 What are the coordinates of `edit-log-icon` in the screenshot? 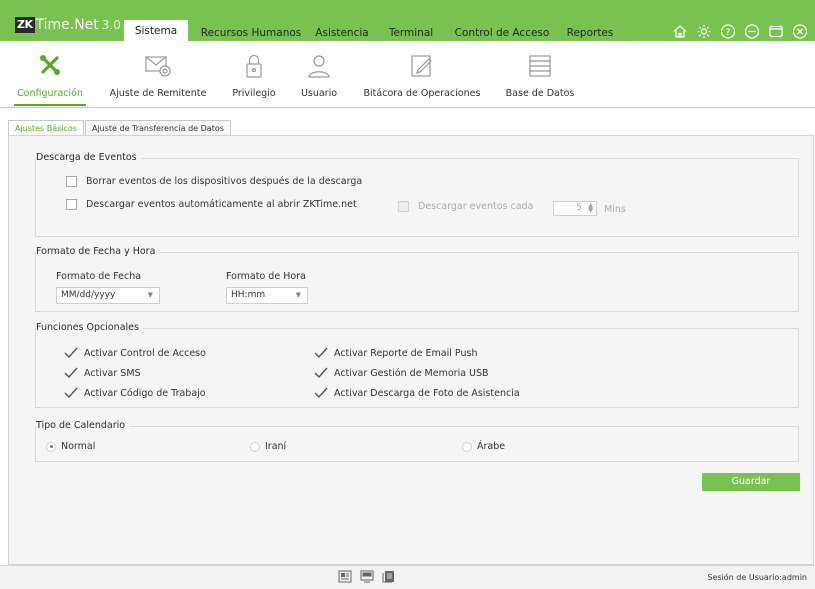 It's located at (422, 66).